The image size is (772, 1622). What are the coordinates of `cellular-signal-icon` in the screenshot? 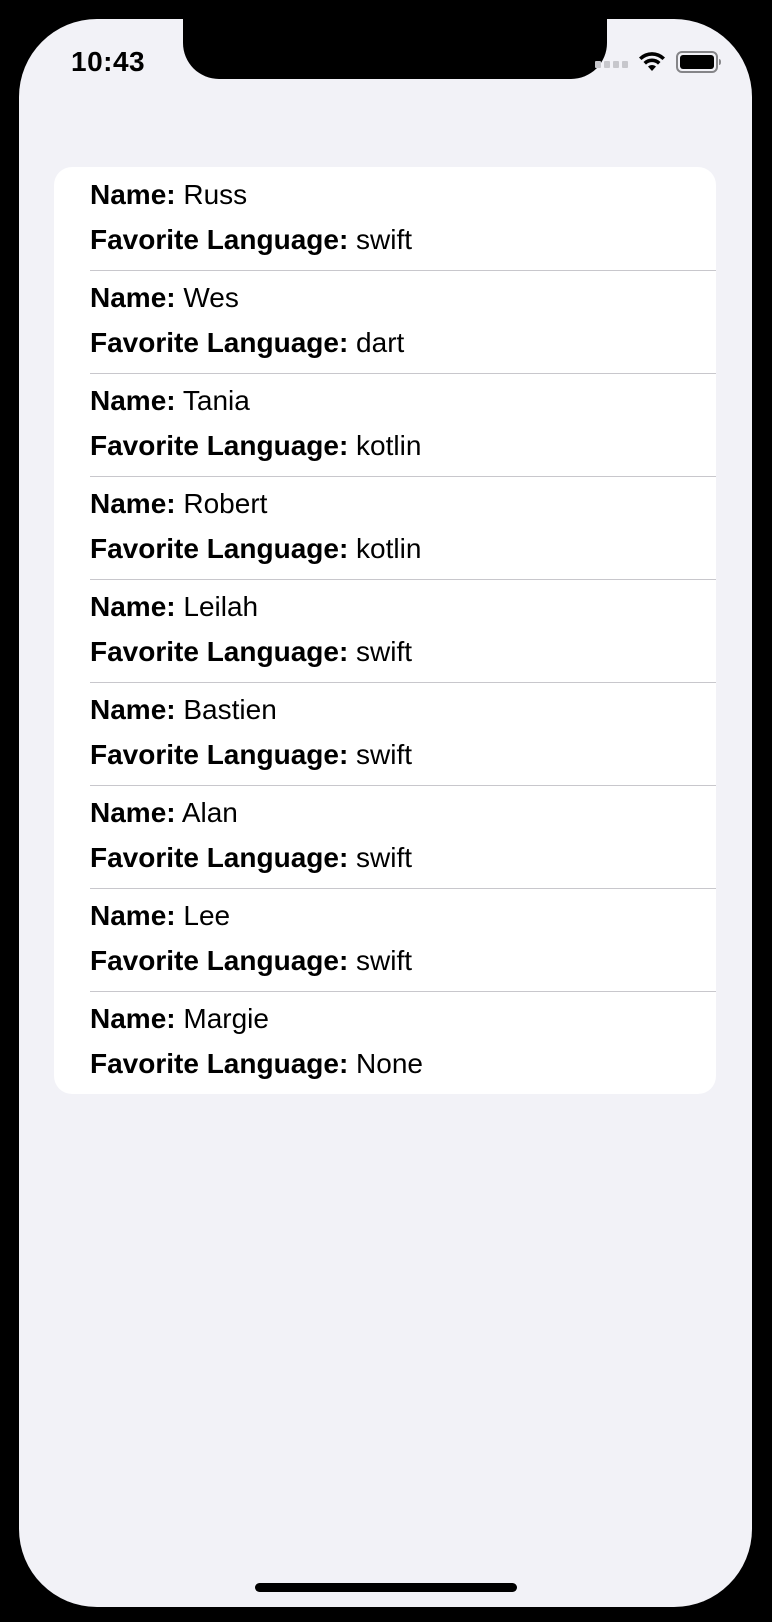 It's located at (611, 62).